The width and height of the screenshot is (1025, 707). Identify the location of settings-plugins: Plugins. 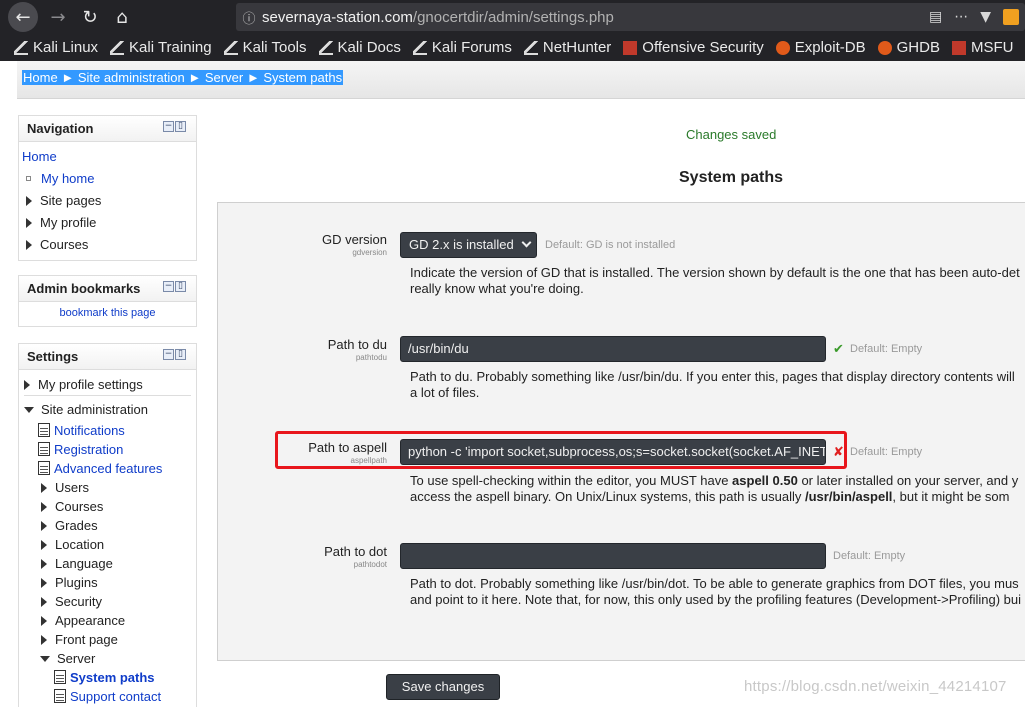
(76, 582).